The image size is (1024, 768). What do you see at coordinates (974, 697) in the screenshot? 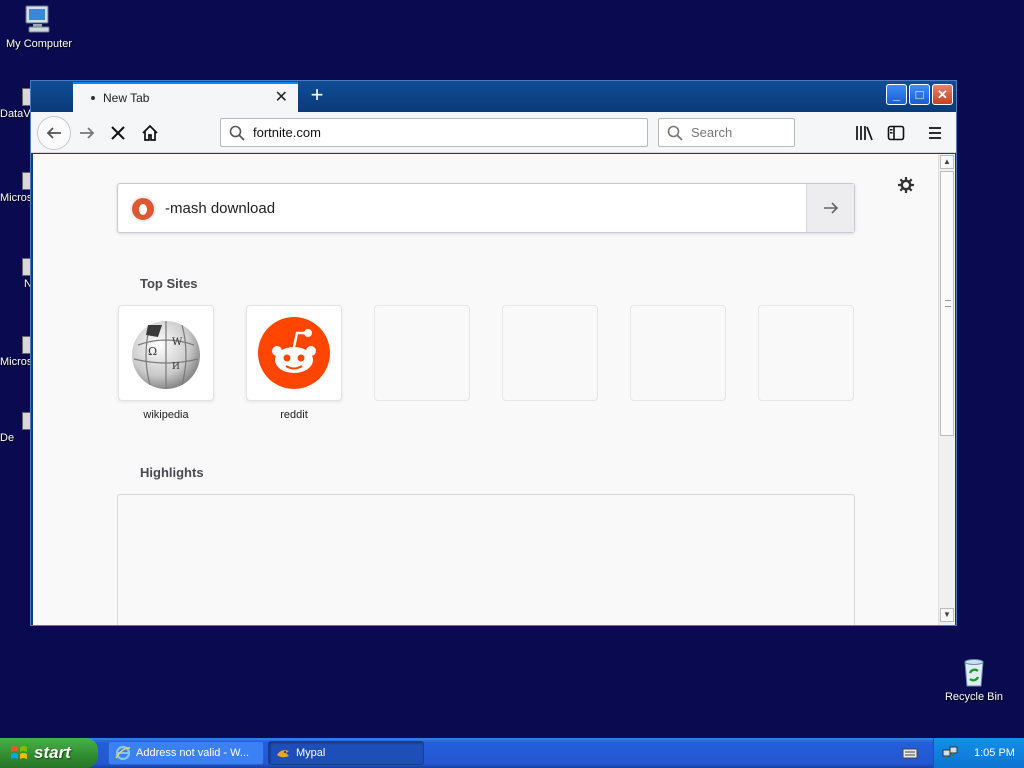
I see `recycle-bin-label: Recycle Bin` at bounding box center [974, 697].